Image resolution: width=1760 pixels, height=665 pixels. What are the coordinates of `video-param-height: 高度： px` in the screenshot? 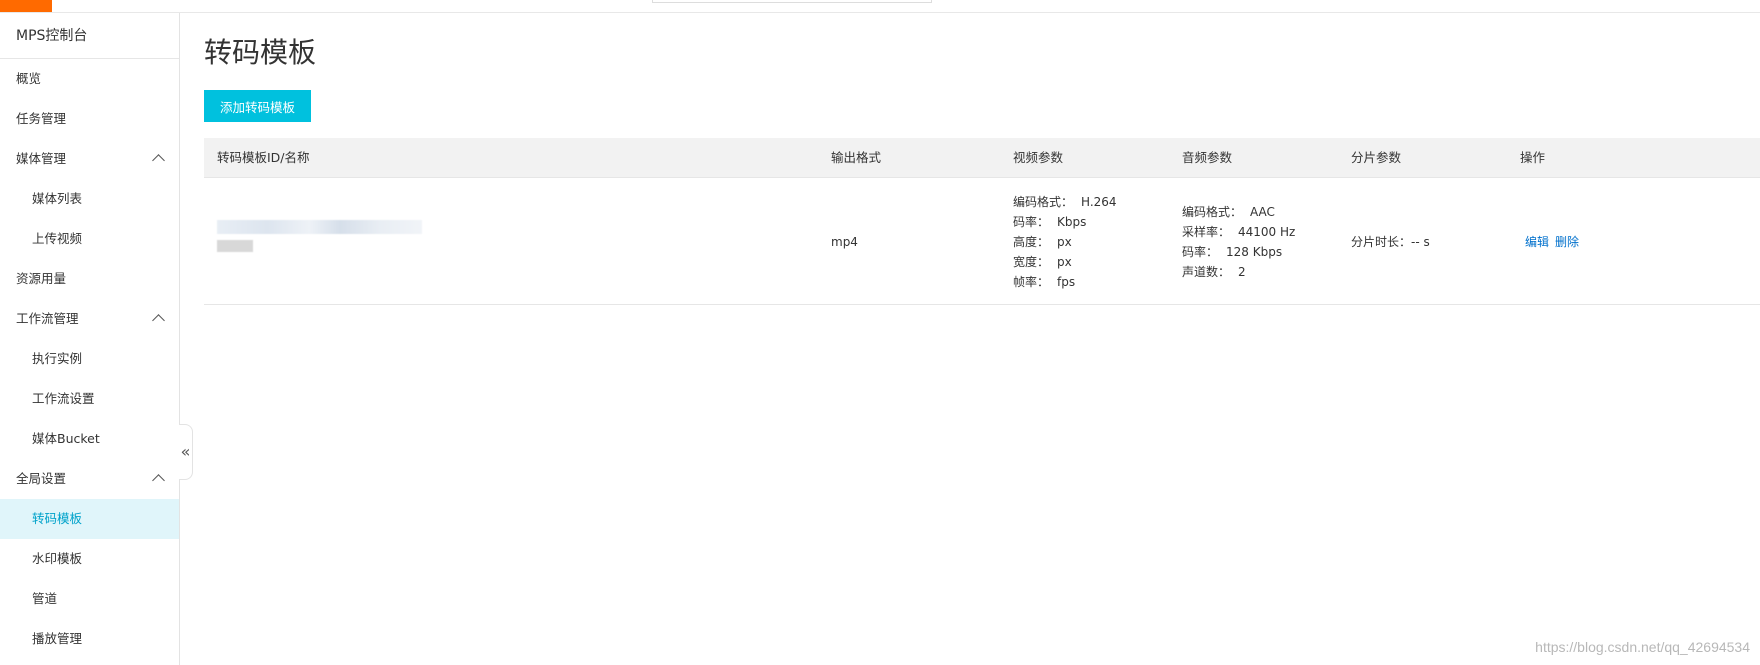 It's located at (1065, 242).